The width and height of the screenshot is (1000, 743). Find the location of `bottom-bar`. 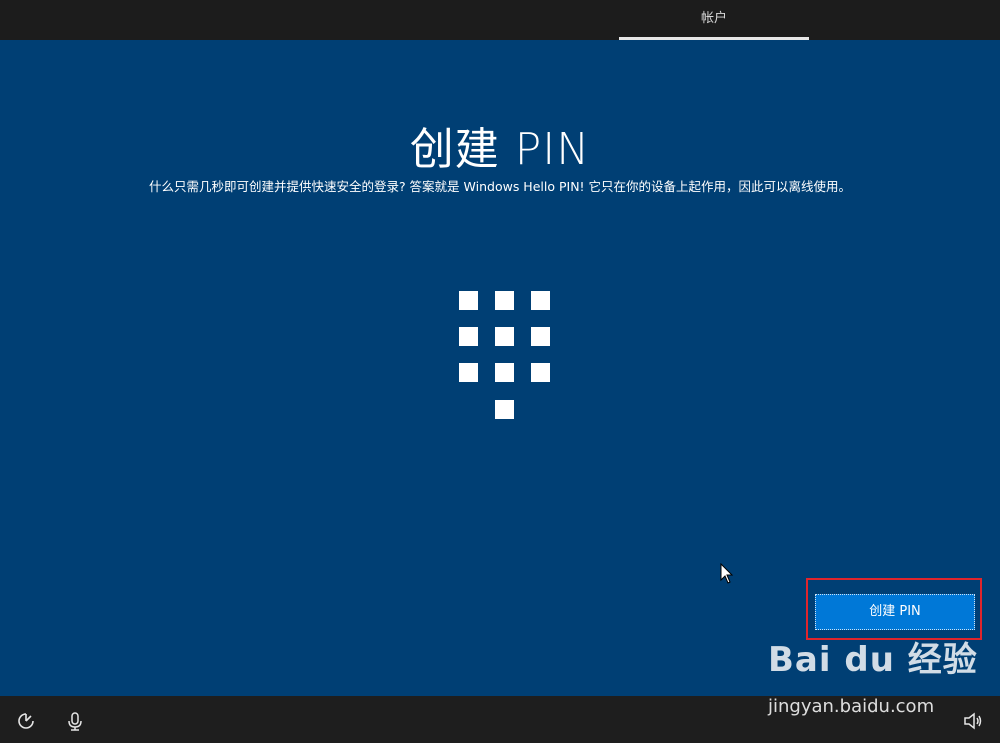

bottom-bar is located at coordinates (500, 719).